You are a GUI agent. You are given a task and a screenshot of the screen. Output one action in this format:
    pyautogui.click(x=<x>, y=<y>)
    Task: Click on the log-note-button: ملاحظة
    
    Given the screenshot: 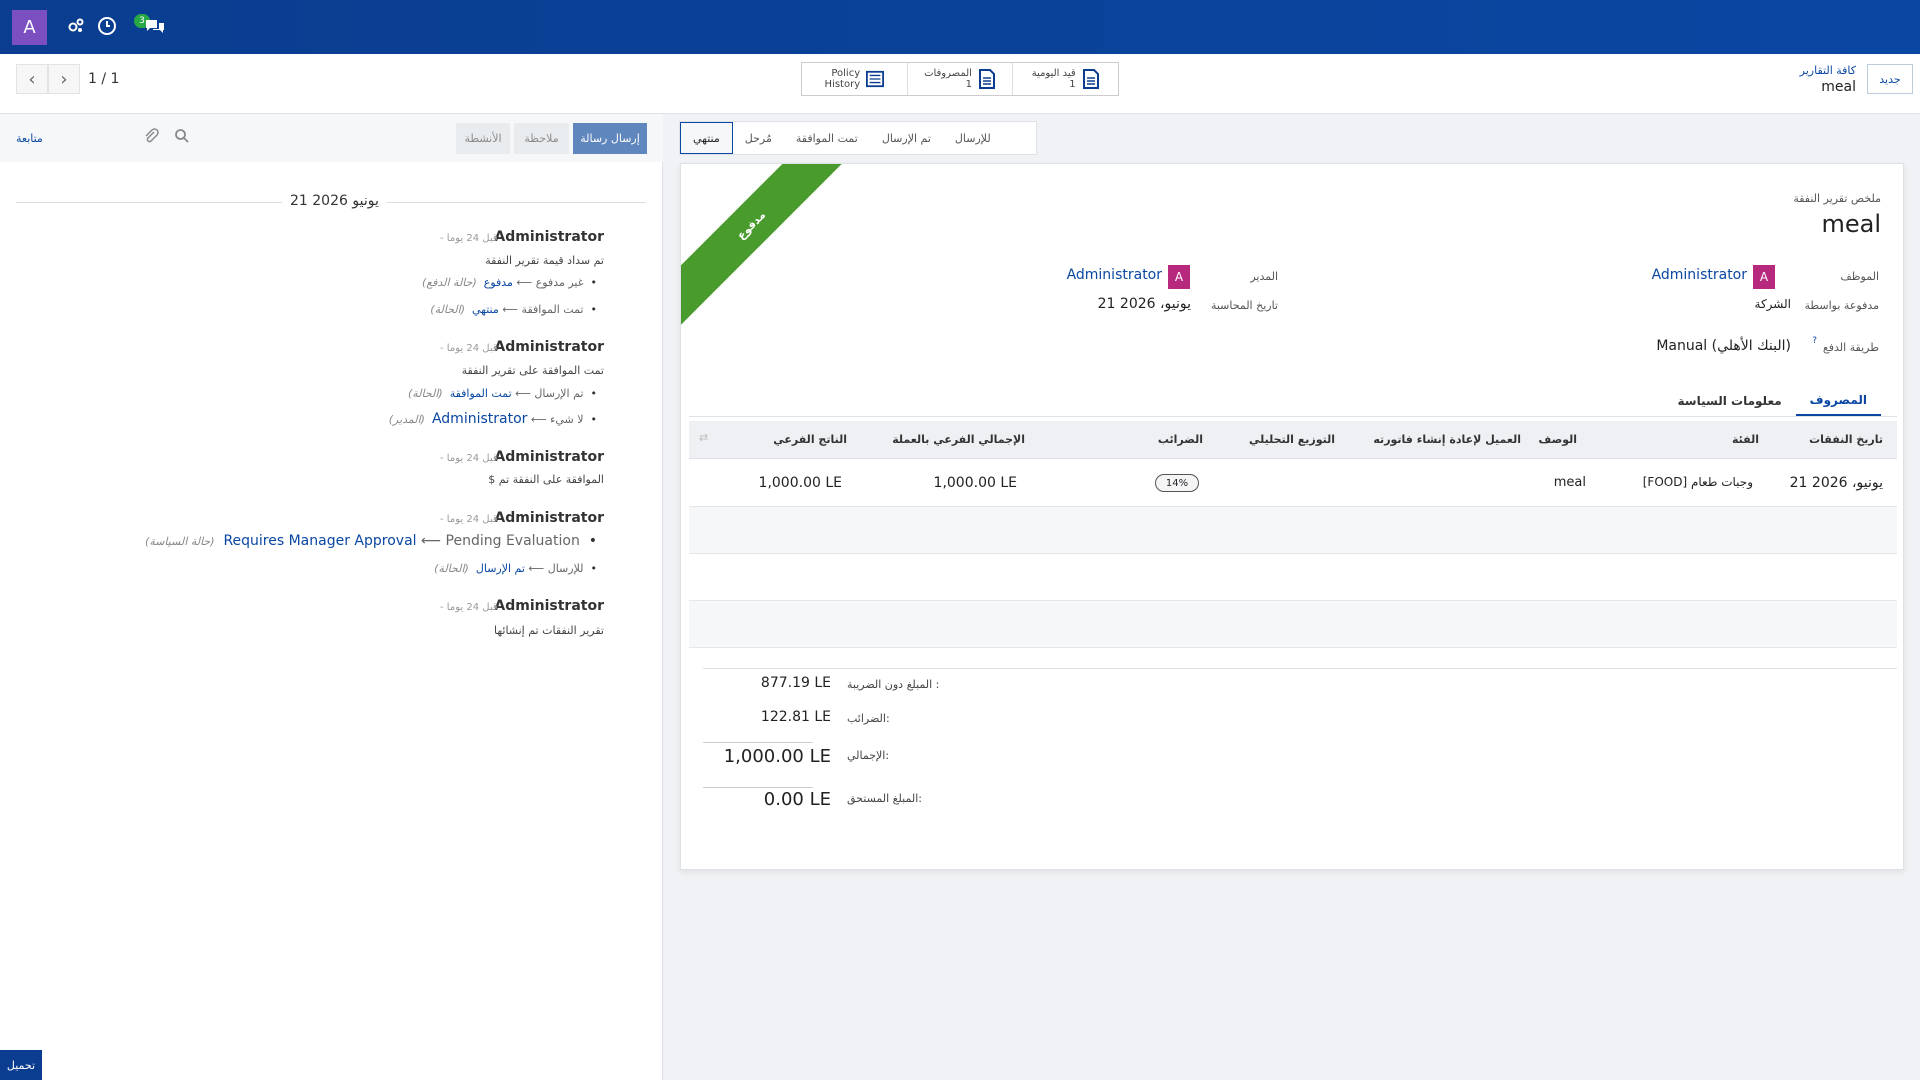 What is the action you would take?
    pyautogui.click(x=541, y=138)
    